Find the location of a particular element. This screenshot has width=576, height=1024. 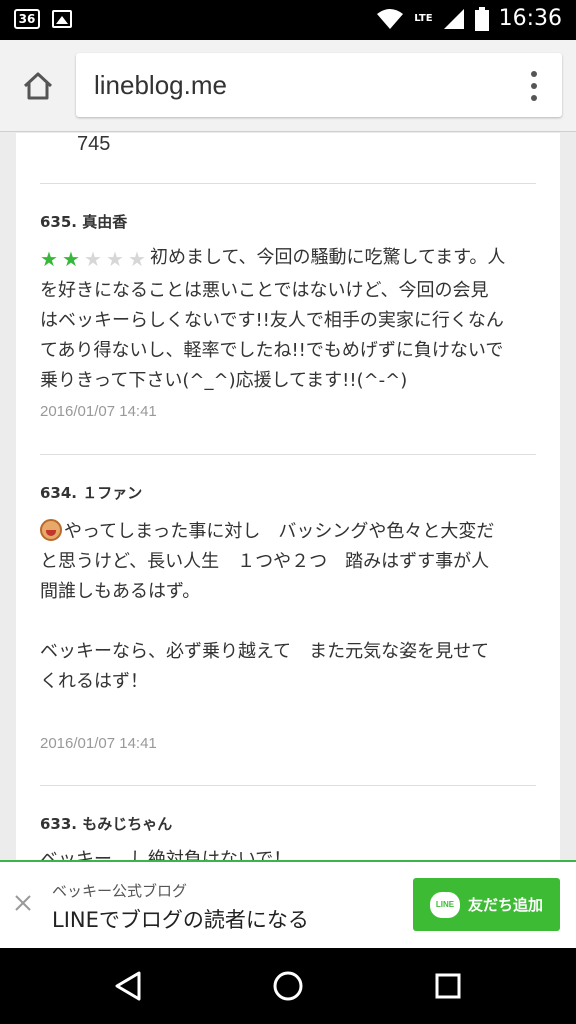

back-button is located at coordinates (128, 986).